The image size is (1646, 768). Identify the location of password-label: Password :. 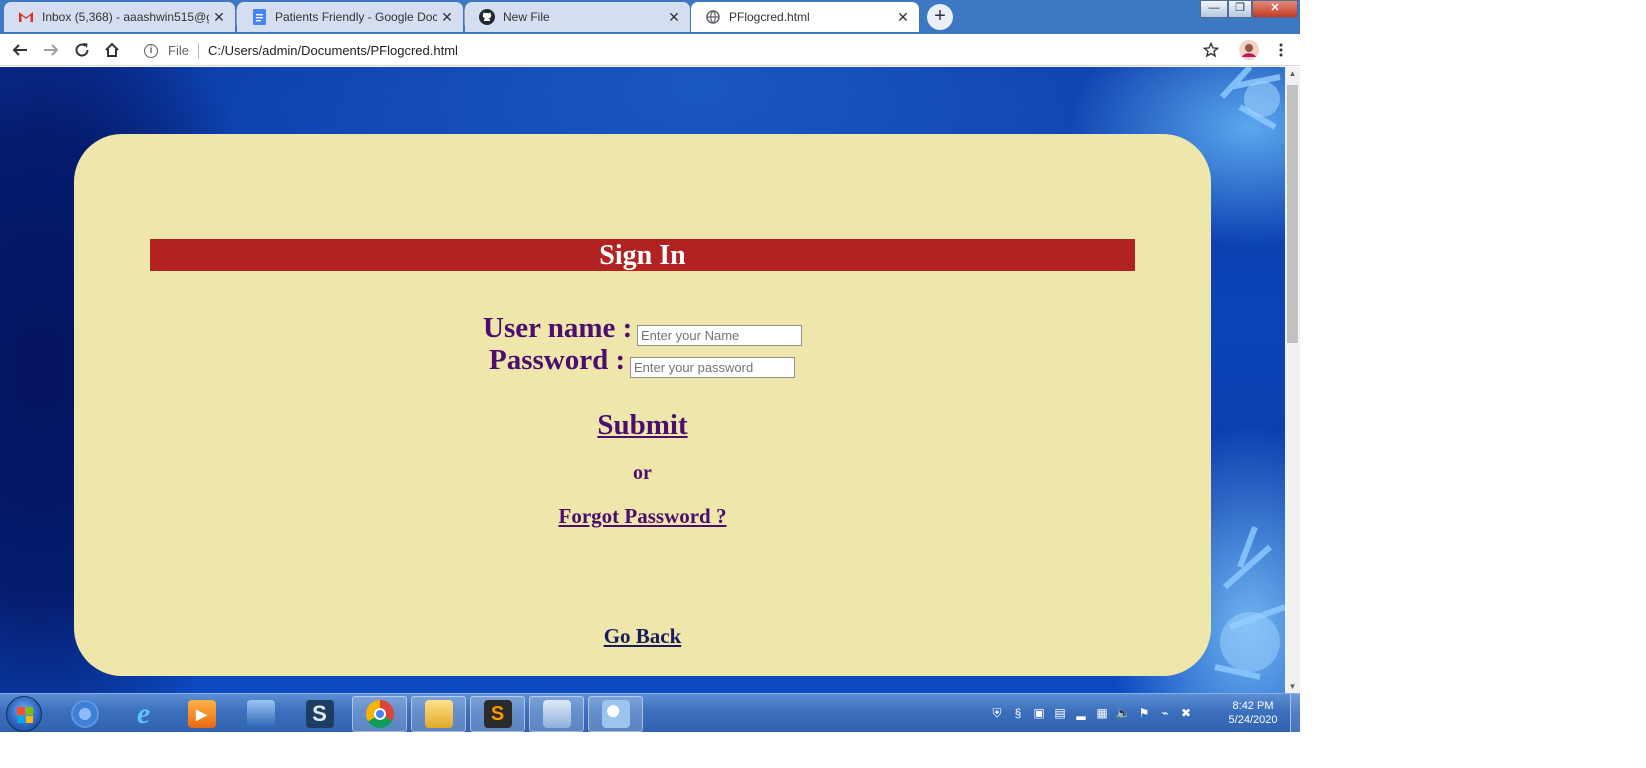
(557, 360).